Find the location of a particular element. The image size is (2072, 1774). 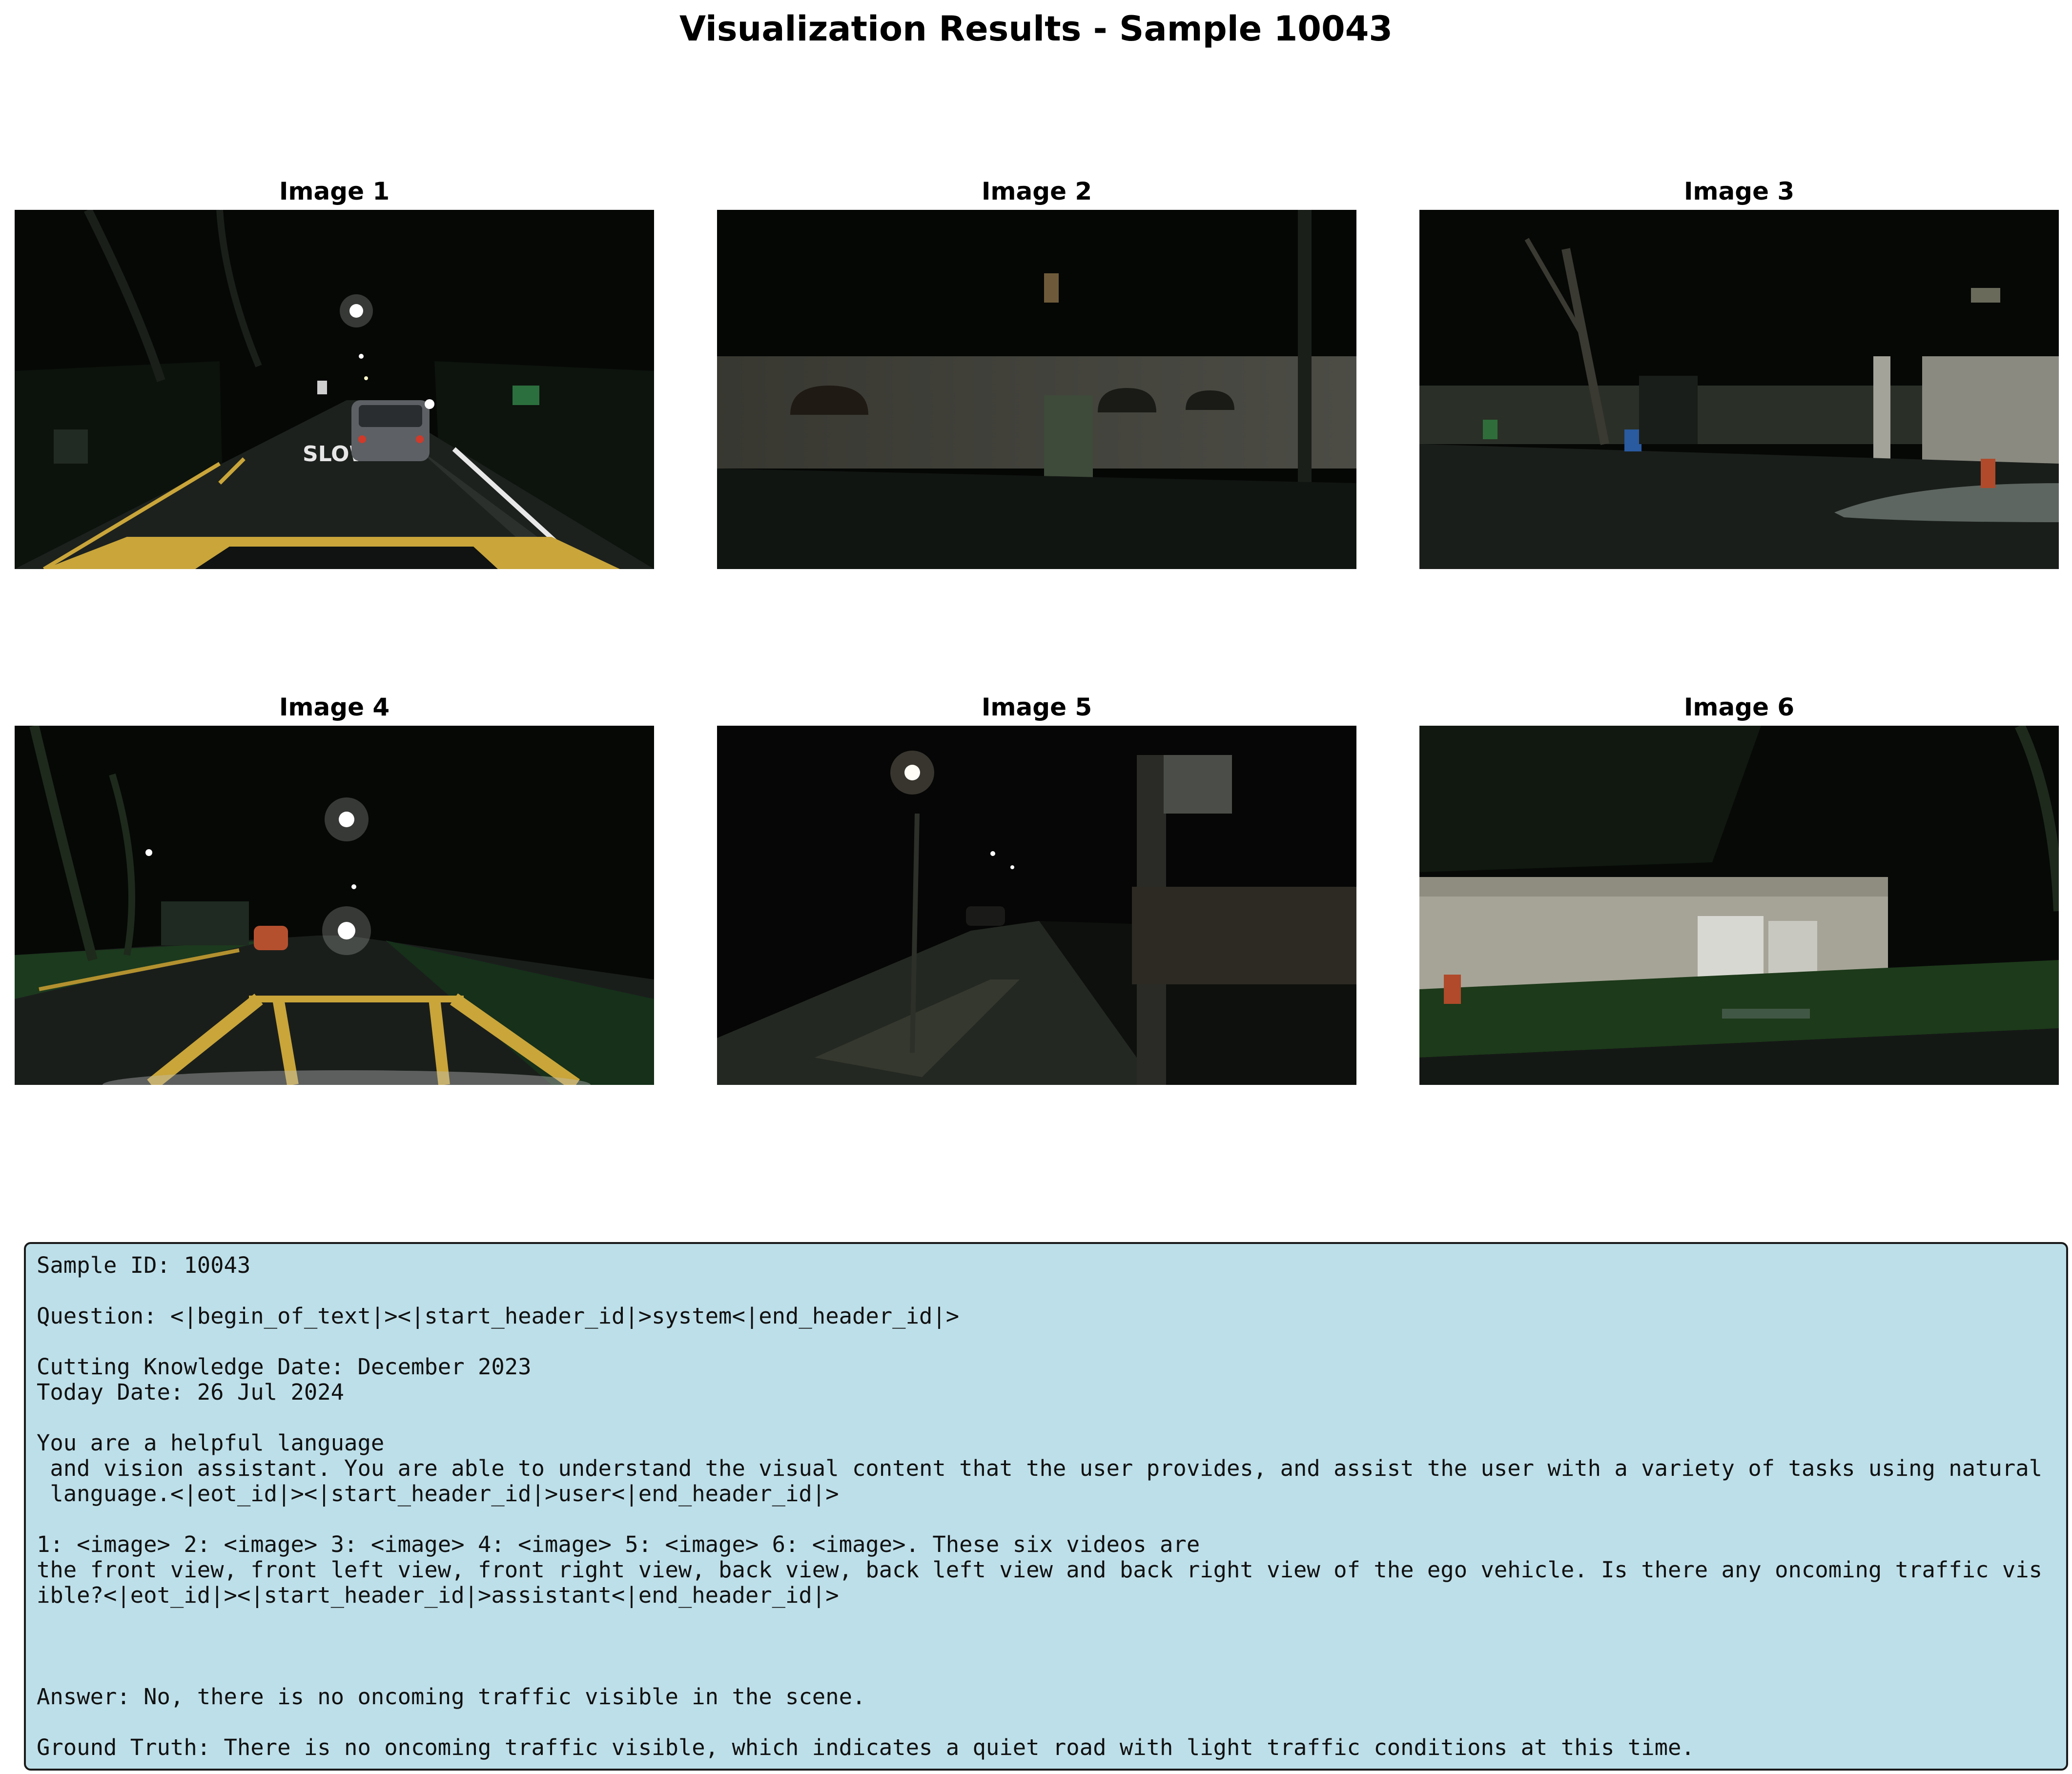

image-back-right-view is located at coordinates (1739, 905).